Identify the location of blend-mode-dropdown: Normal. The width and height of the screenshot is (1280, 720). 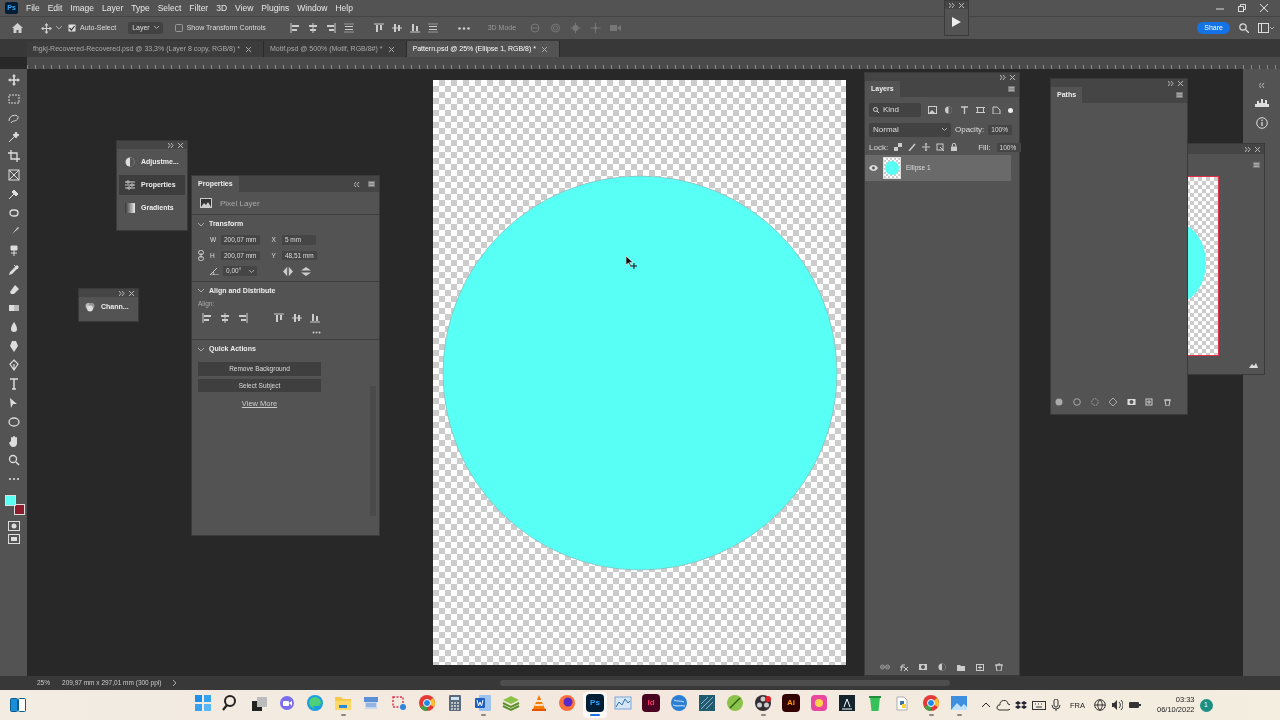
(910, 130).